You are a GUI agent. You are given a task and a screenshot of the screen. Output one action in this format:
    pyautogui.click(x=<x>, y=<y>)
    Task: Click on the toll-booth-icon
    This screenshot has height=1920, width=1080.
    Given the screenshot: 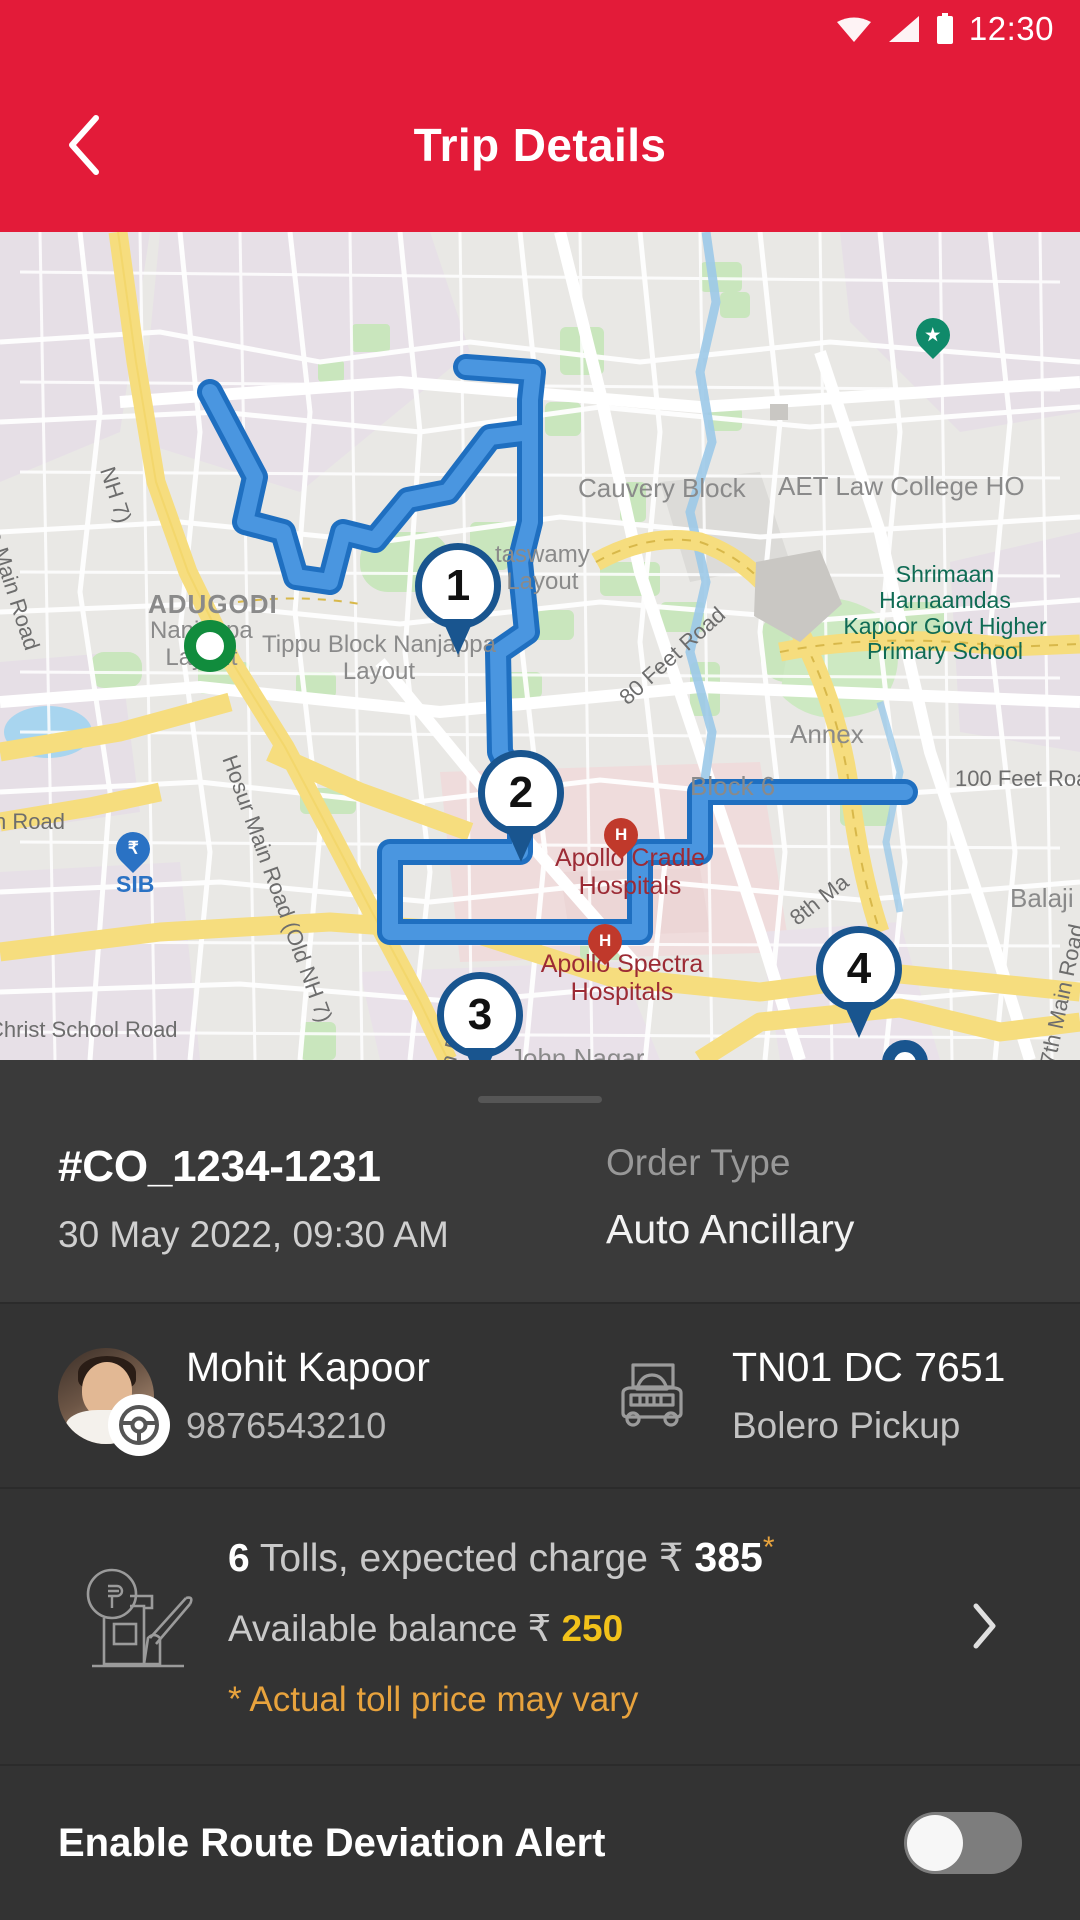 What is the action you would take?
    pyautogui.click(x=139, y=1617)
    